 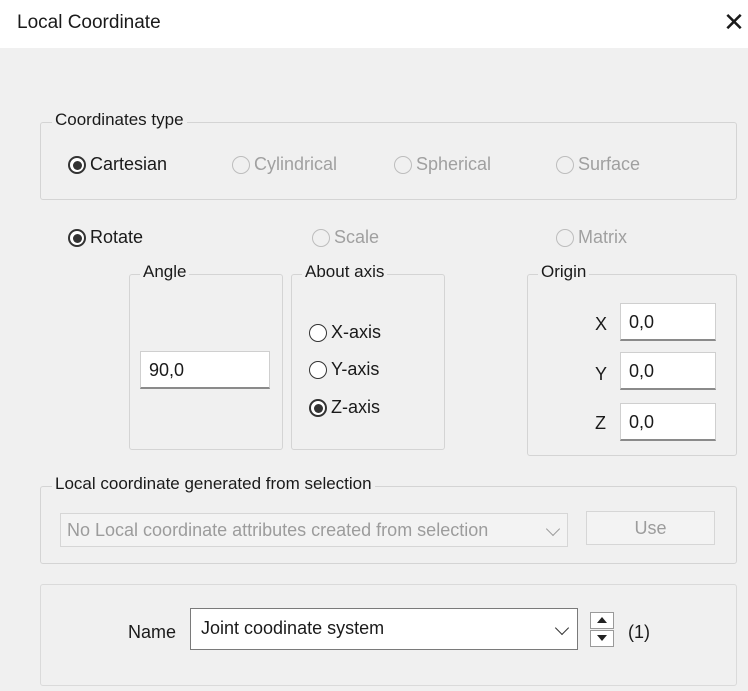 I want to click on spin-up-button, so click(x=602, y=620).